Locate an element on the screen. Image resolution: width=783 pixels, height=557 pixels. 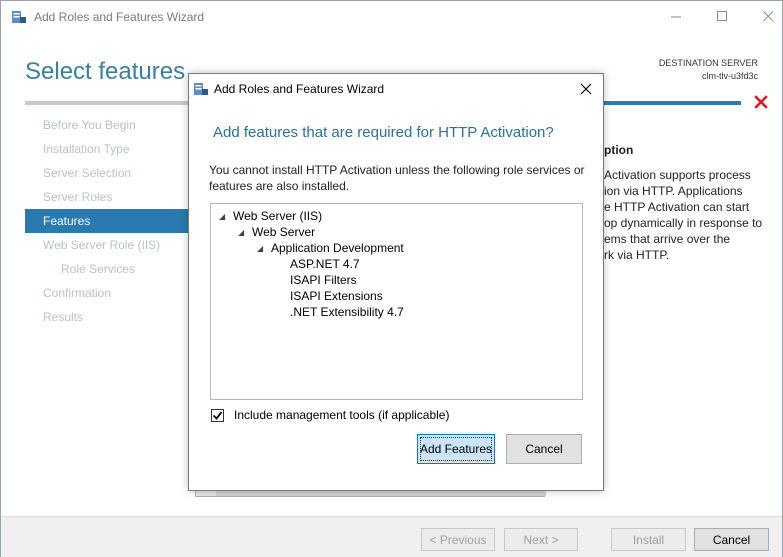
nav-item-features: Features is located at coordinates (107, 221).